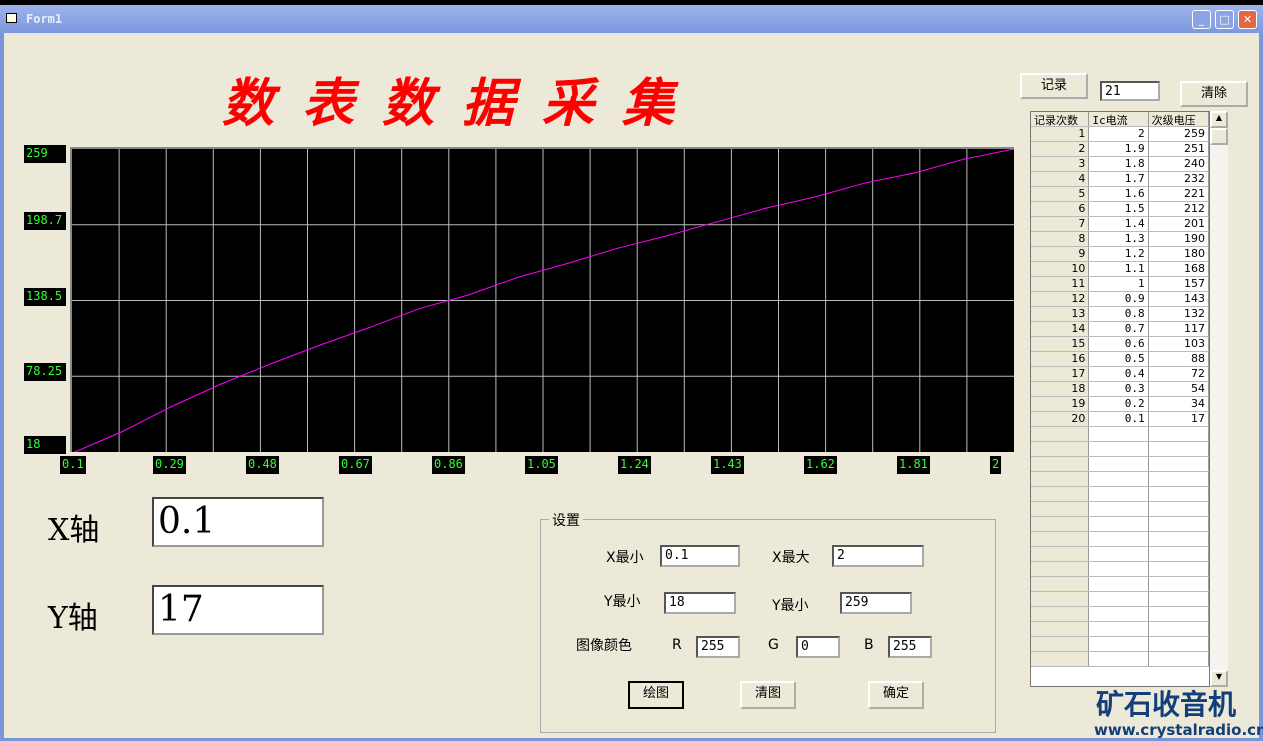 The image size is (1263, 741). Describe the element at coordinates (1130, 91) in the screenshot. I see `record-count-input: 21` at that location.